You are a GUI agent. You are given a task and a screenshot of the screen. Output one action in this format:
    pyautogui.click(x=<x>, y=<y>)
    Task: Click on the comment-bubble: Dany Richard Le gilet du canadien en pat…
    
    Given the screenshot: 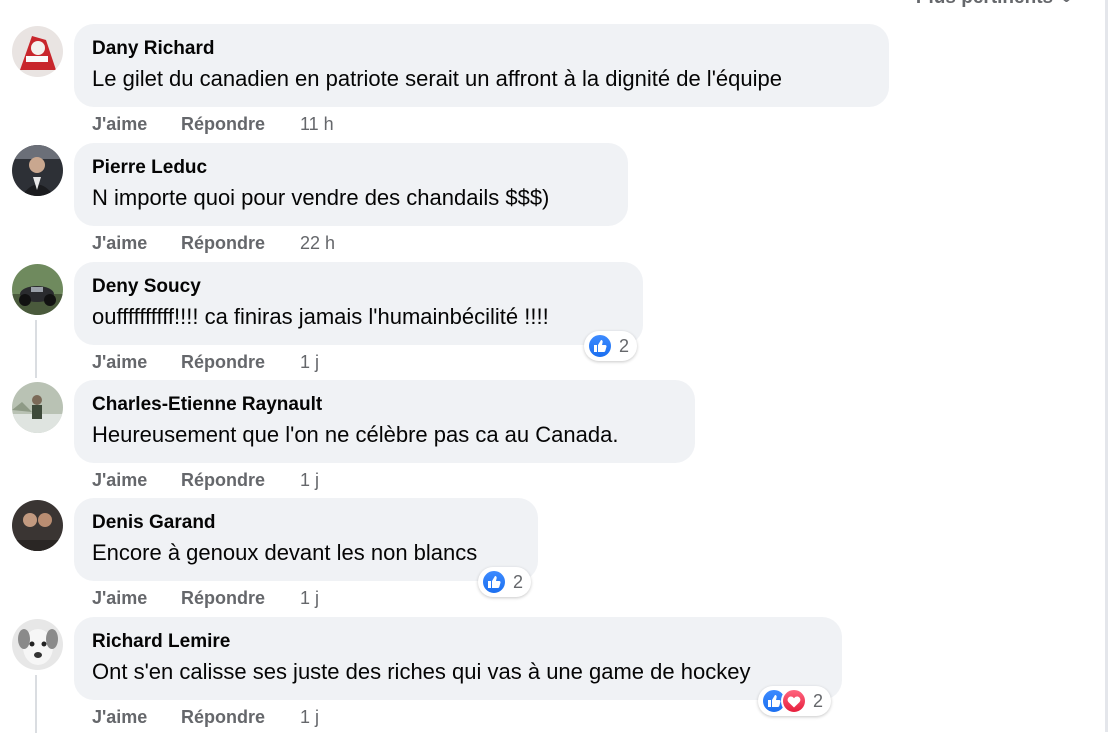 What is the action you would take?
    pyautogui.click(x=481, y=65)
    